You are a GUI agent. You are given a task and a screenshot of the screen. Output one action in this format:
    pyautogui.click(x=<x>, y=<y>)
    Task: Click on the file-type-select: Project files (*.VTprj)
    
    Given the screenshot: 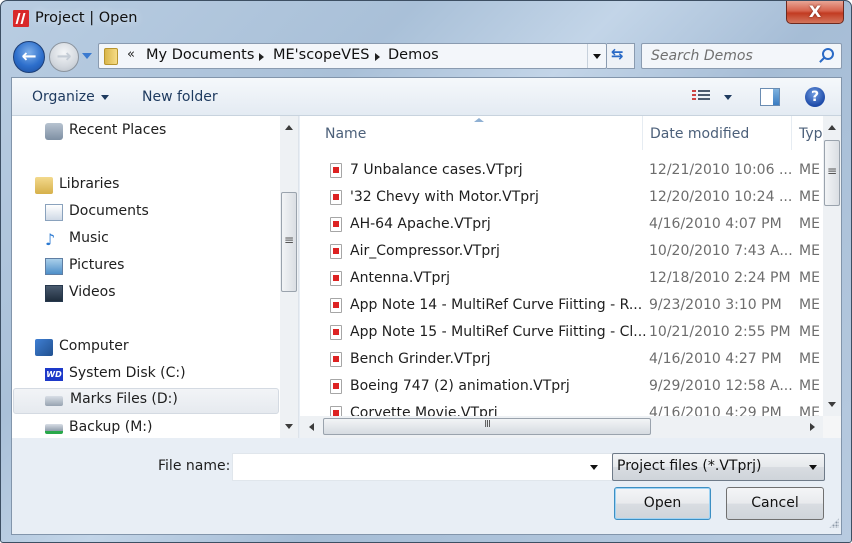 What is the action you would take?
    pyautogui.click(x=718, y=467)
    